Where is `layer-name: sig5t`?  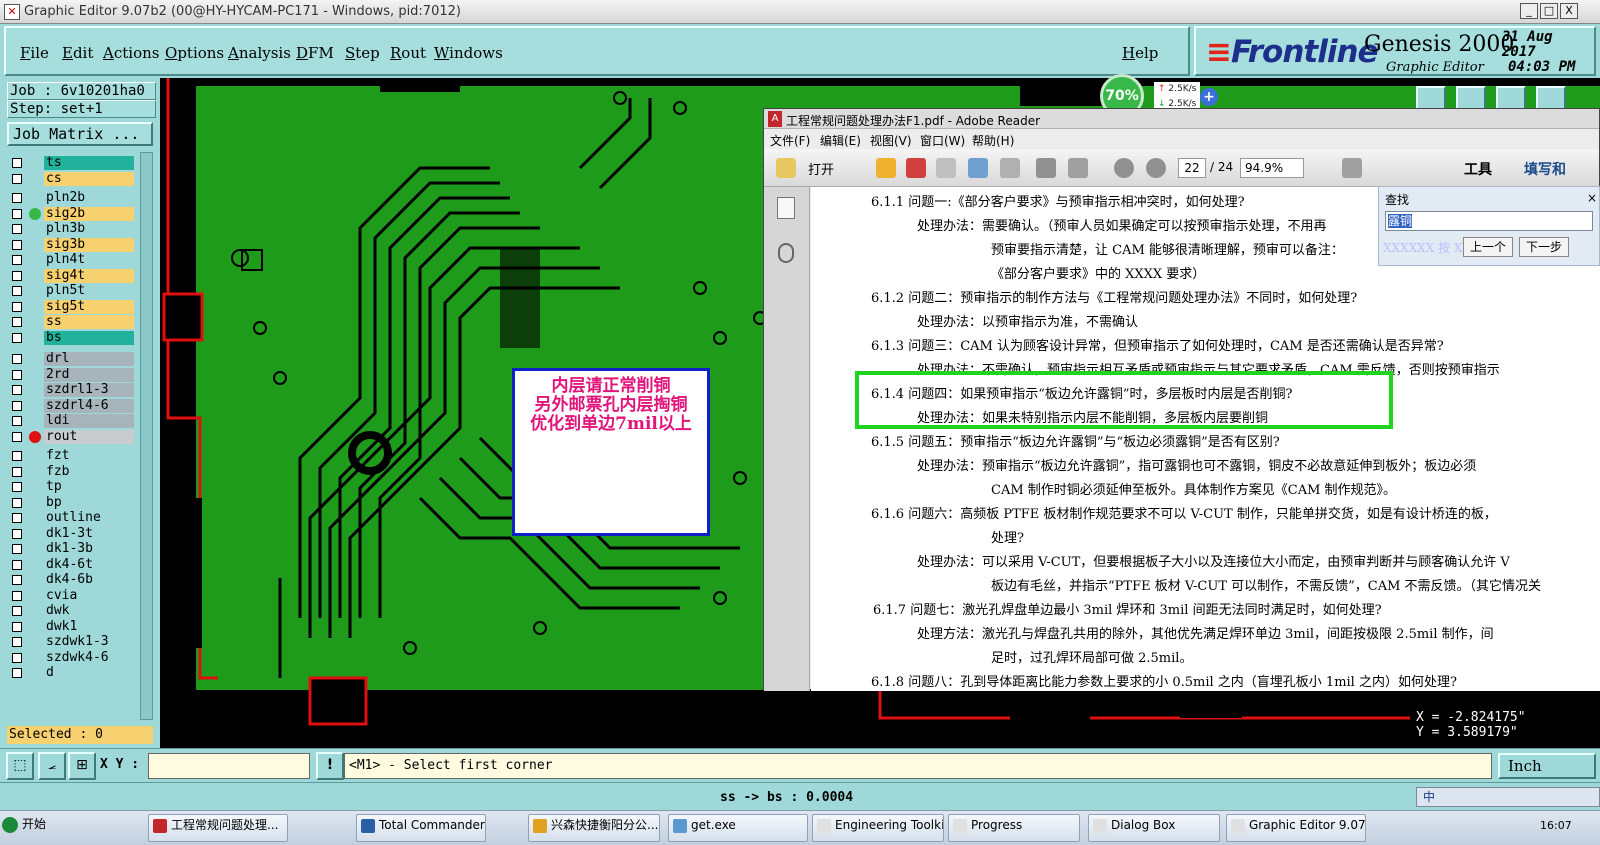
layer-name: sig5t is located at coordinates (89, 306).